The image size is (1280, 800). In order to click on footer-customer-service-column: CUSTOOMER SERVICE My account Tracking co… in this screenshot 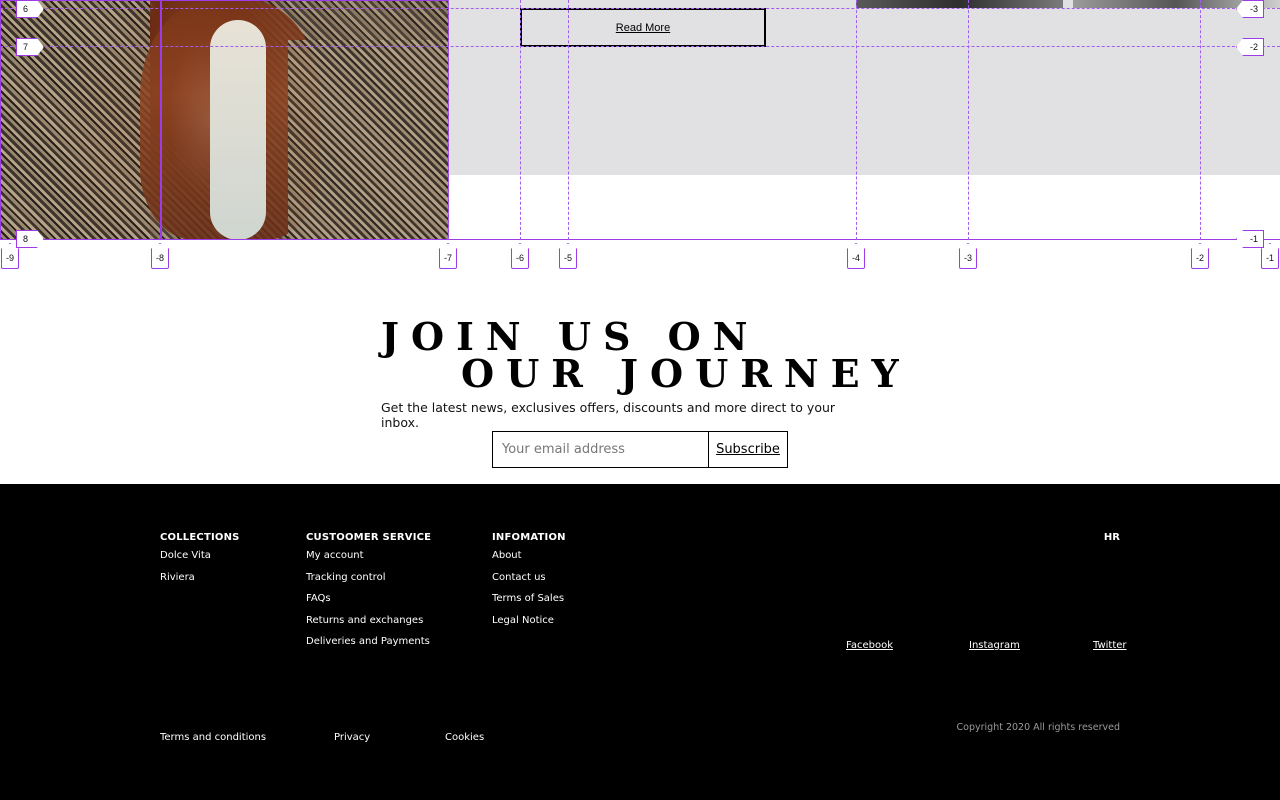, I will do `click(368, 595)`.